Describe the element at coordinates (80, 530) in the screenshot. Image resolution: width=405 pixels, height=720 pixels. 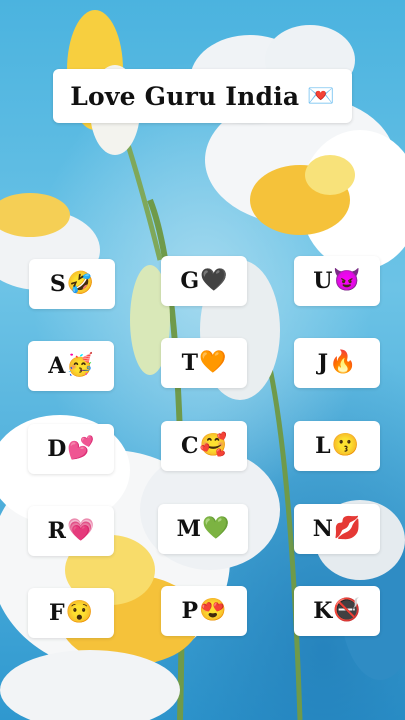
I see `pink-heart-icon: 💗` at that location.